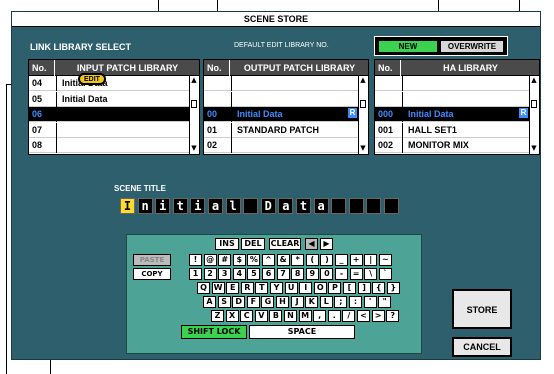  What do you see at coordinates (291, 288) in the screenshot?
I see `char-key: U` at bounding box center [291, 288].